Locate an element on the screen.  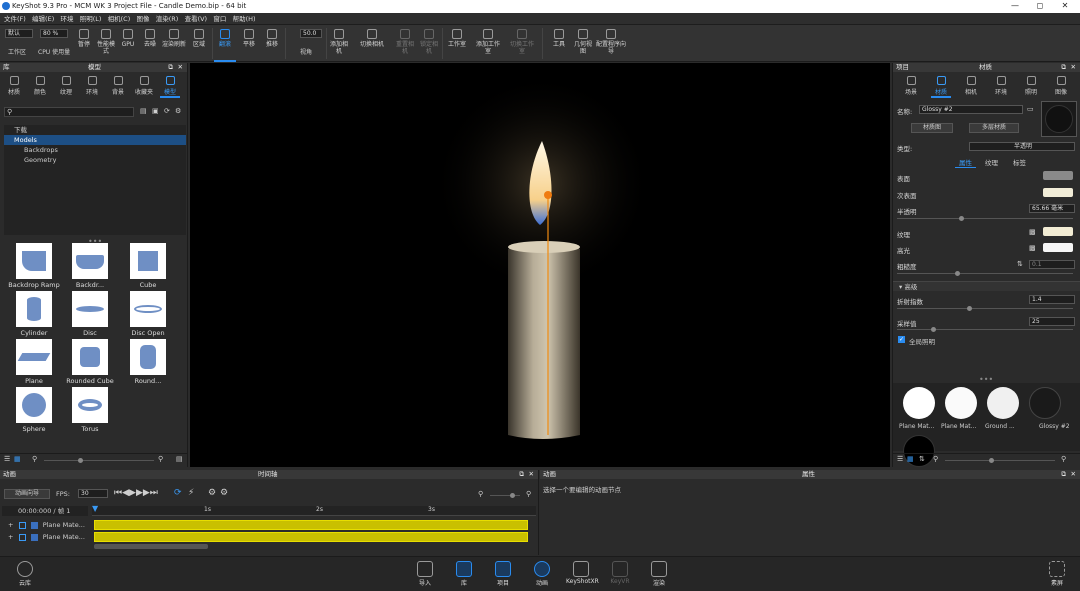
tree-item-models: Models is located at coordinates (95, 140).